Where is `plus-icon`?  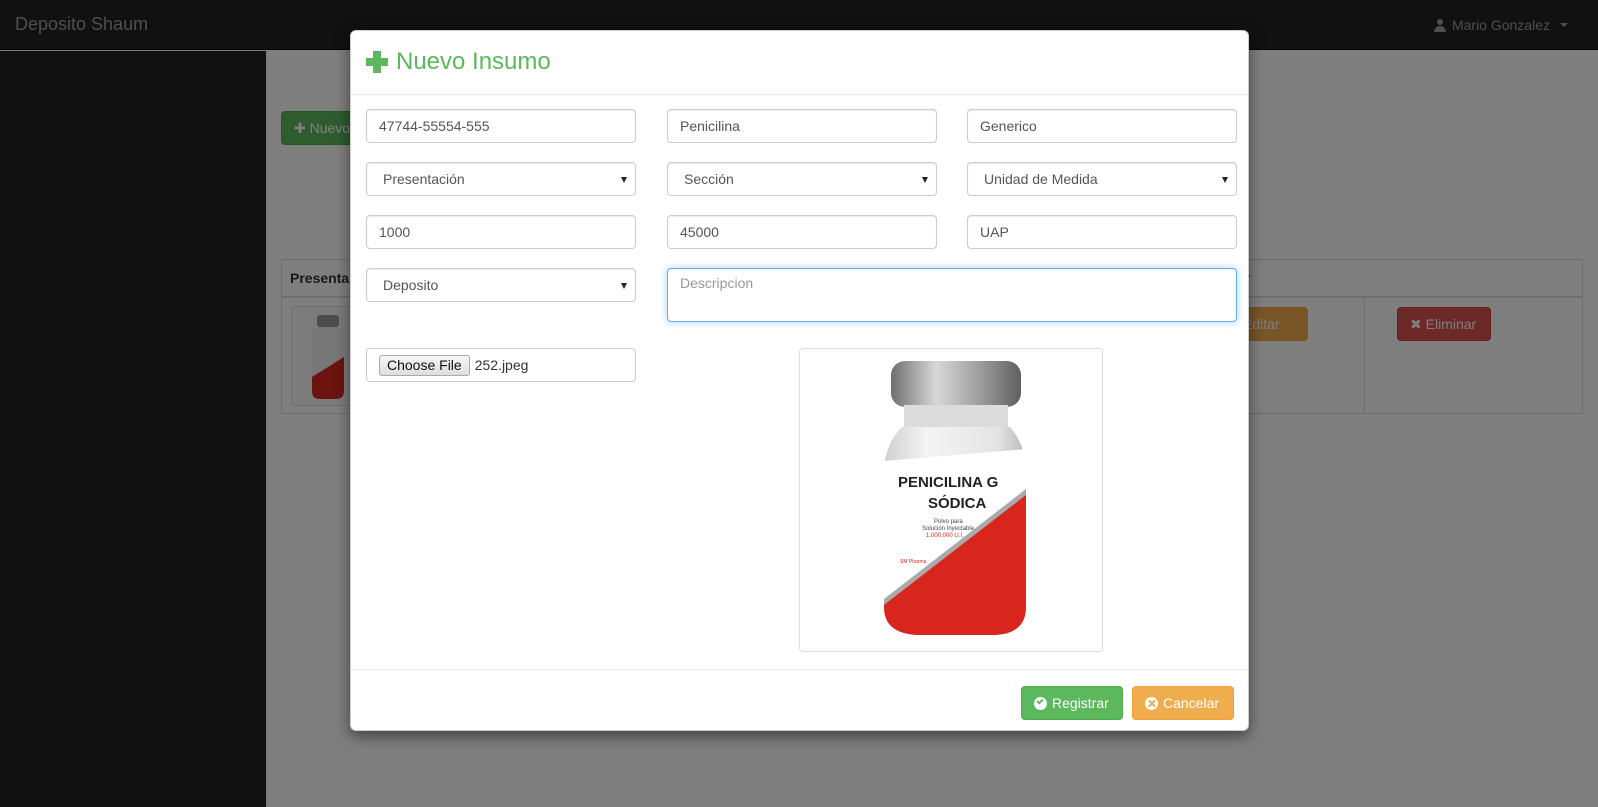 plus-icon is located at coordinates (377, 62).